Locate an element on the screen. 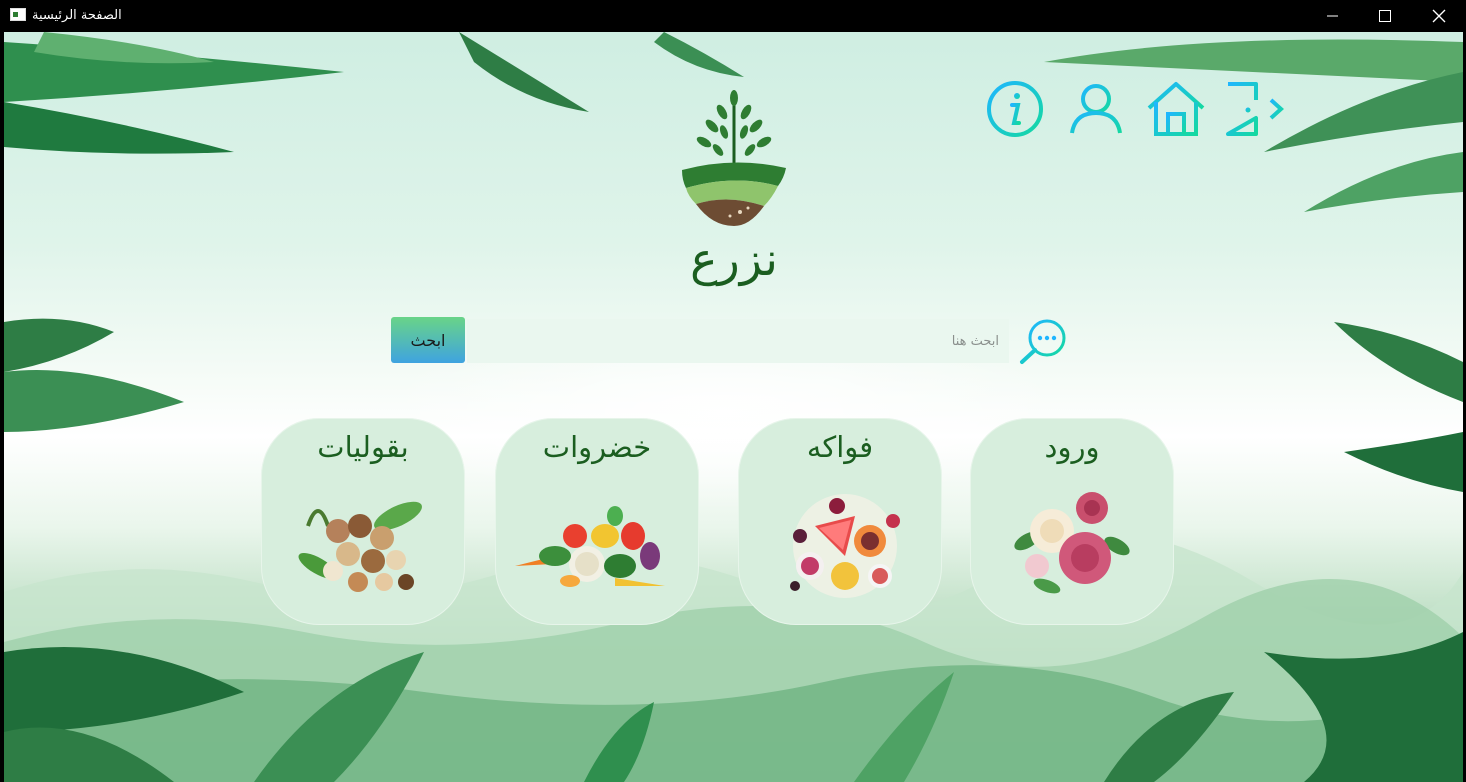  minimize-button is located at coordinates (1333, 16).